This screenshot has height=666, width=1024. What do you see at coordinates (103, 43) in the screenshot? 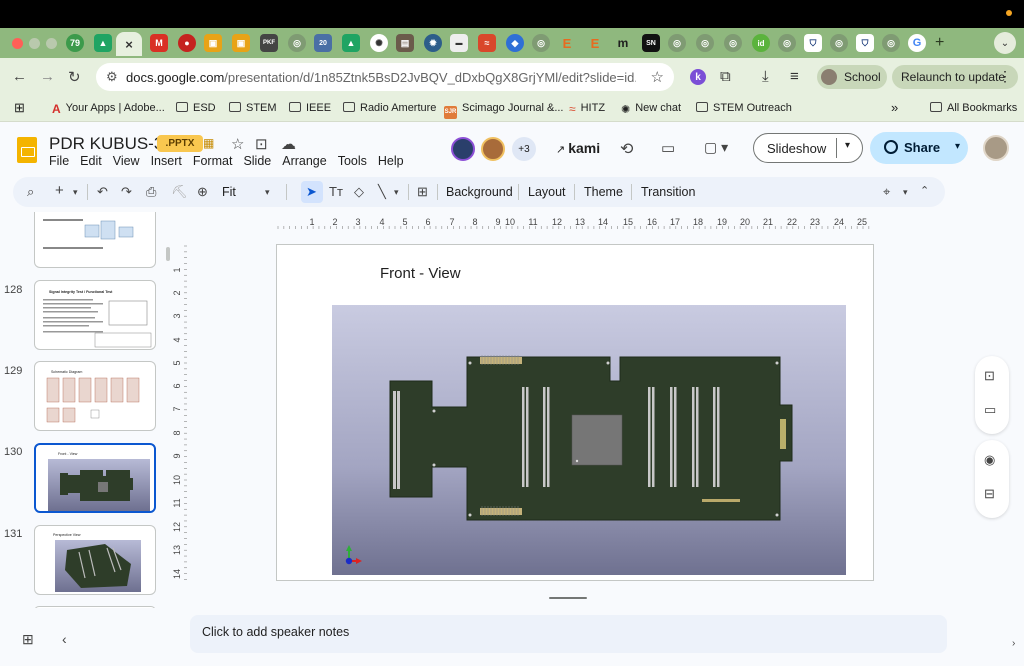
I see `tab-drive-icon: ▲` at bounding box center [103, 43].